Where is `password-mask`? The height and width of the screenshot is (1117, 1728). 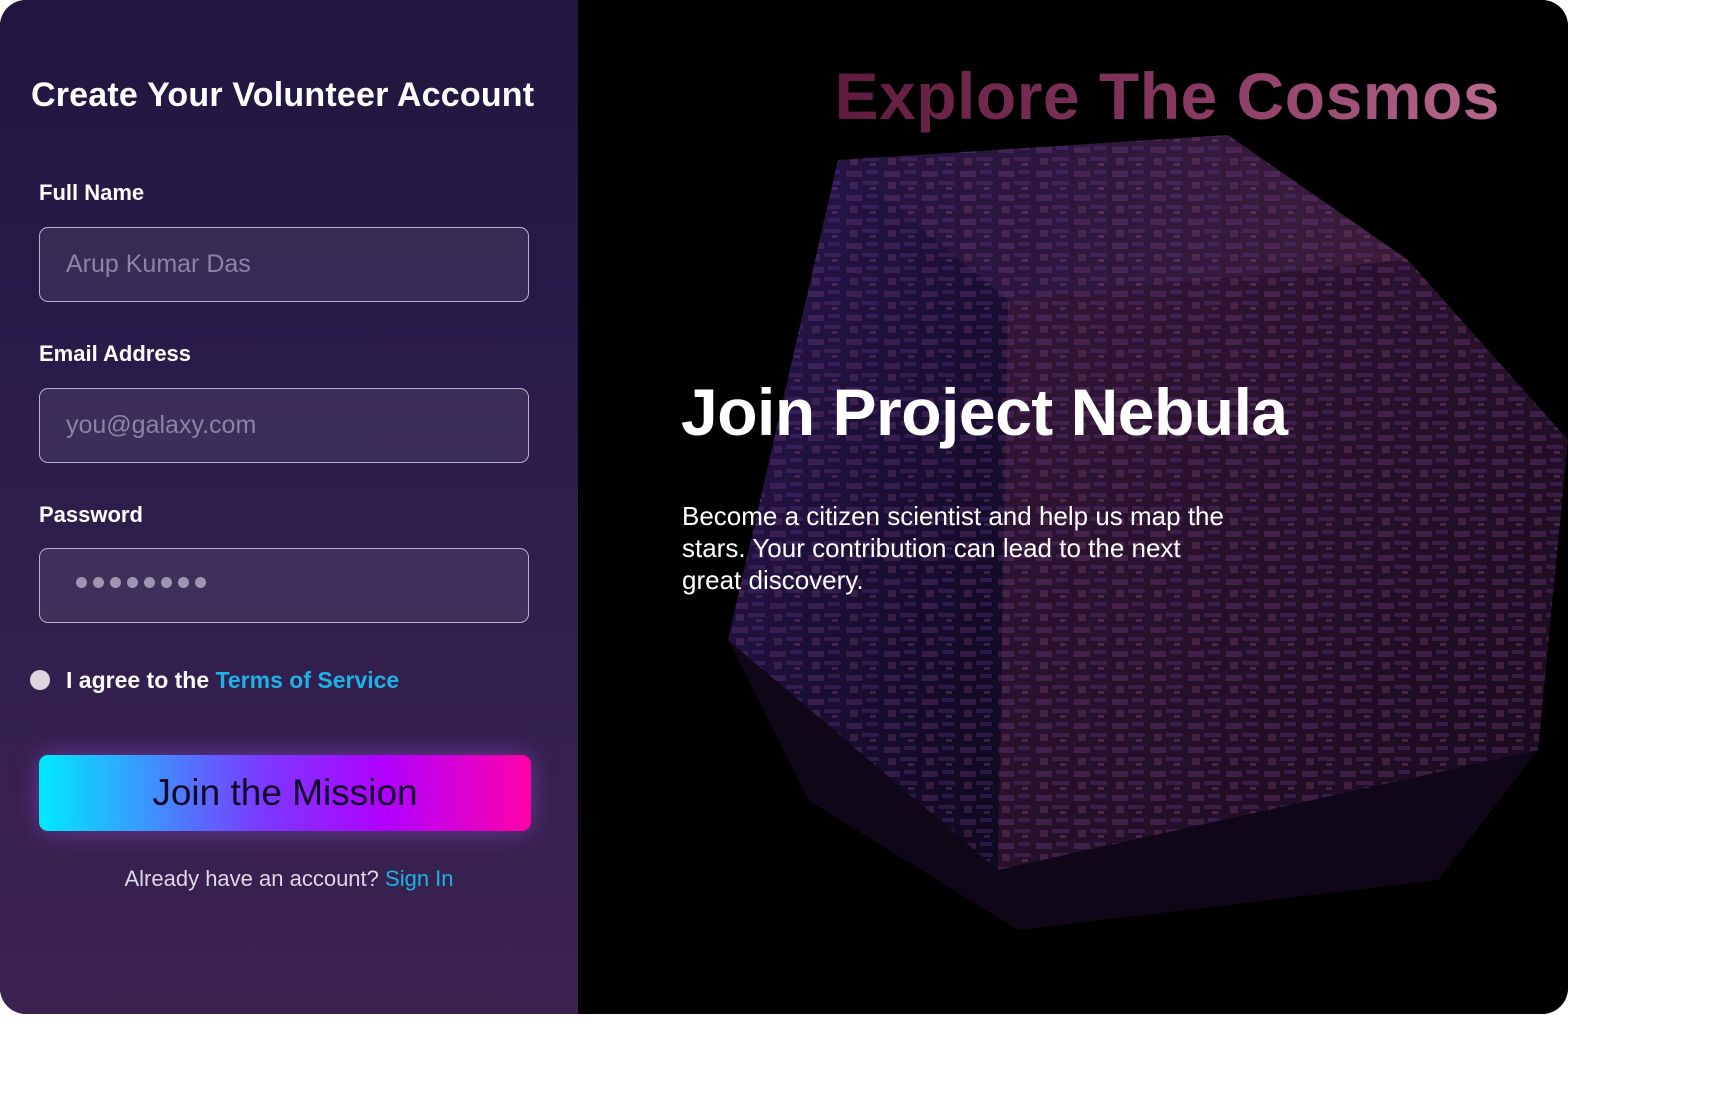 password-mask is located at coordinates (141, 582).